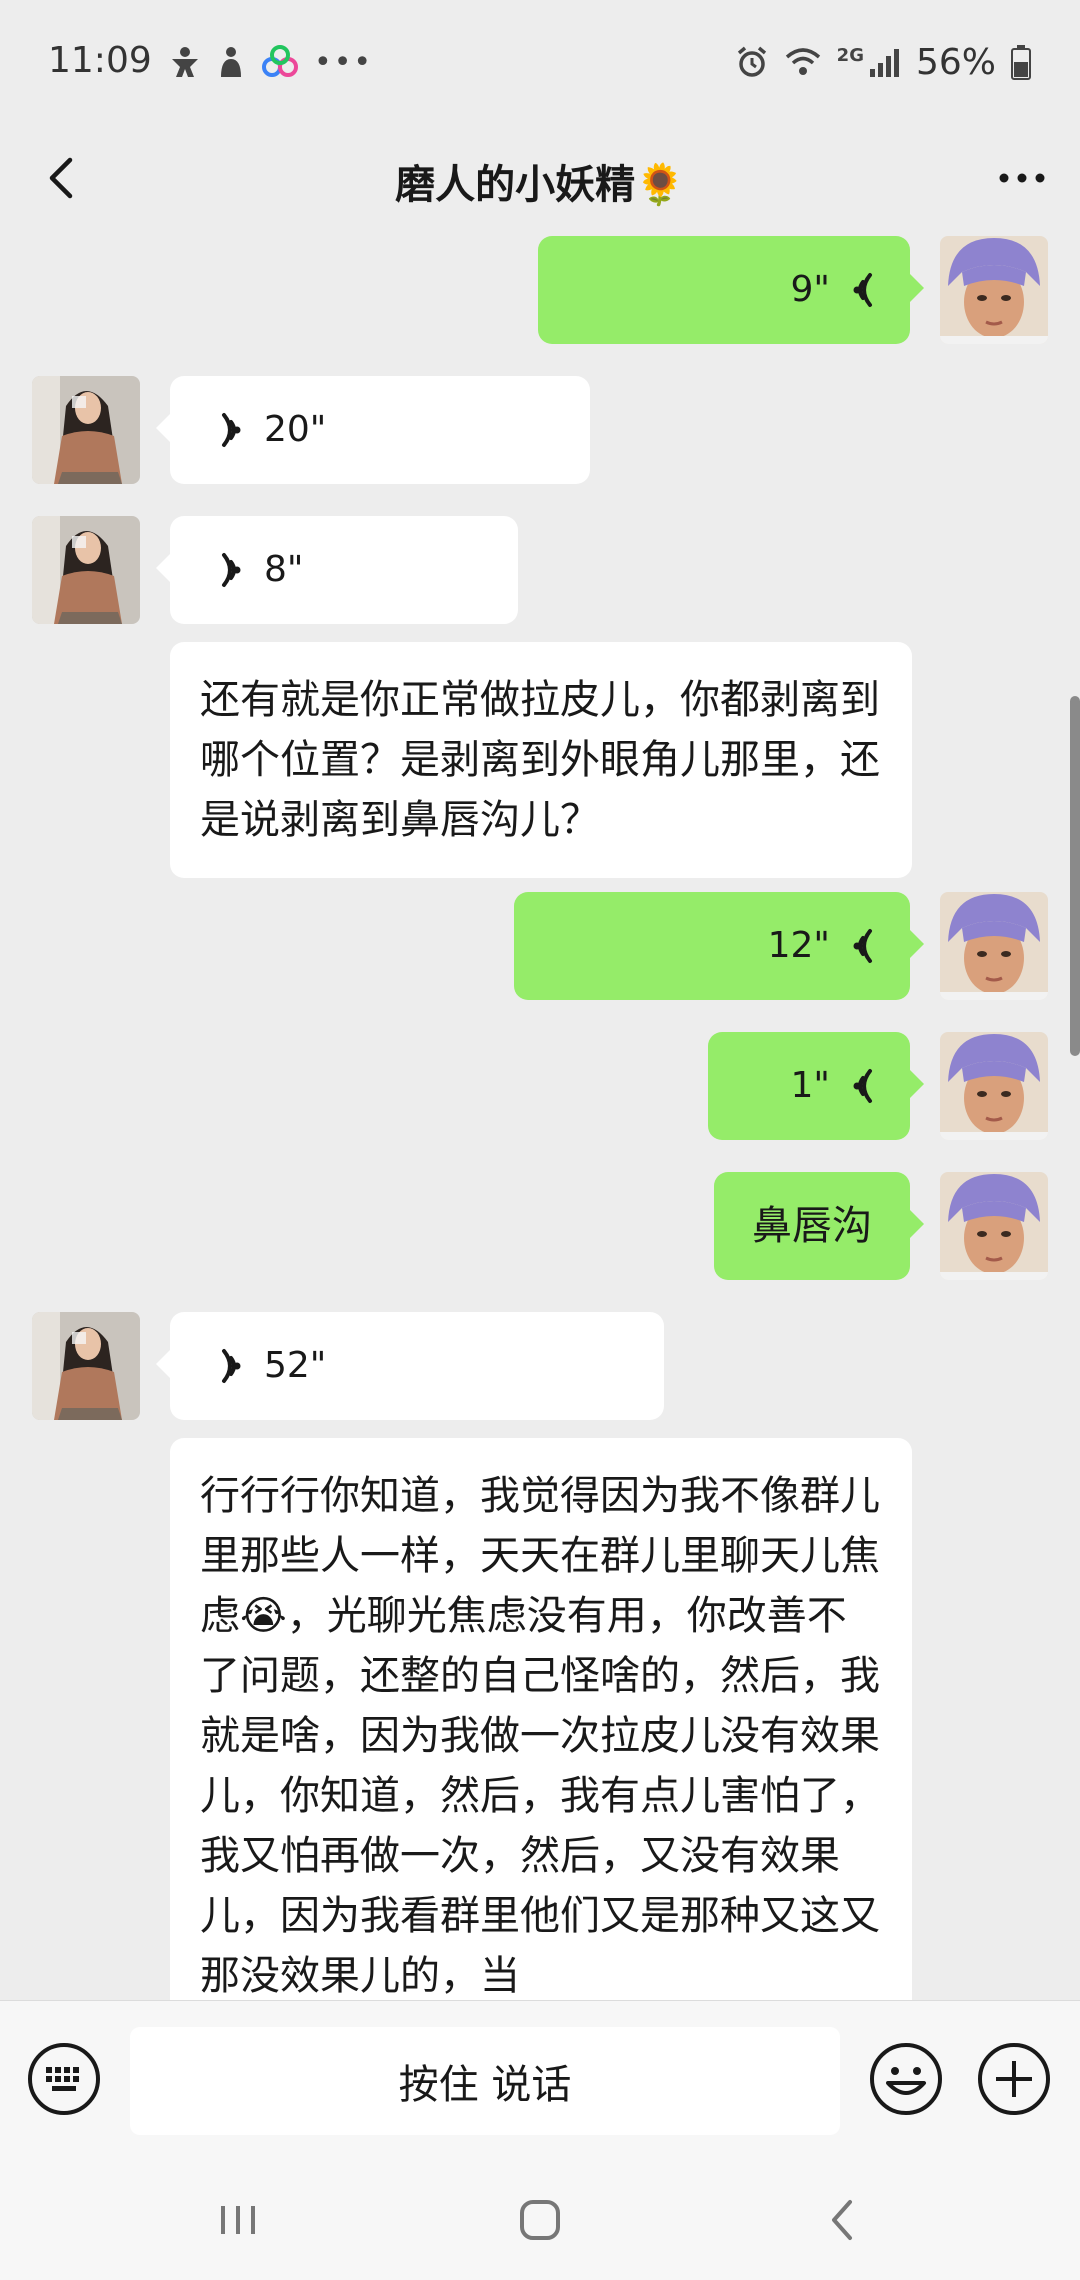  I want to click on app-notification-icon, so click(231, 62).